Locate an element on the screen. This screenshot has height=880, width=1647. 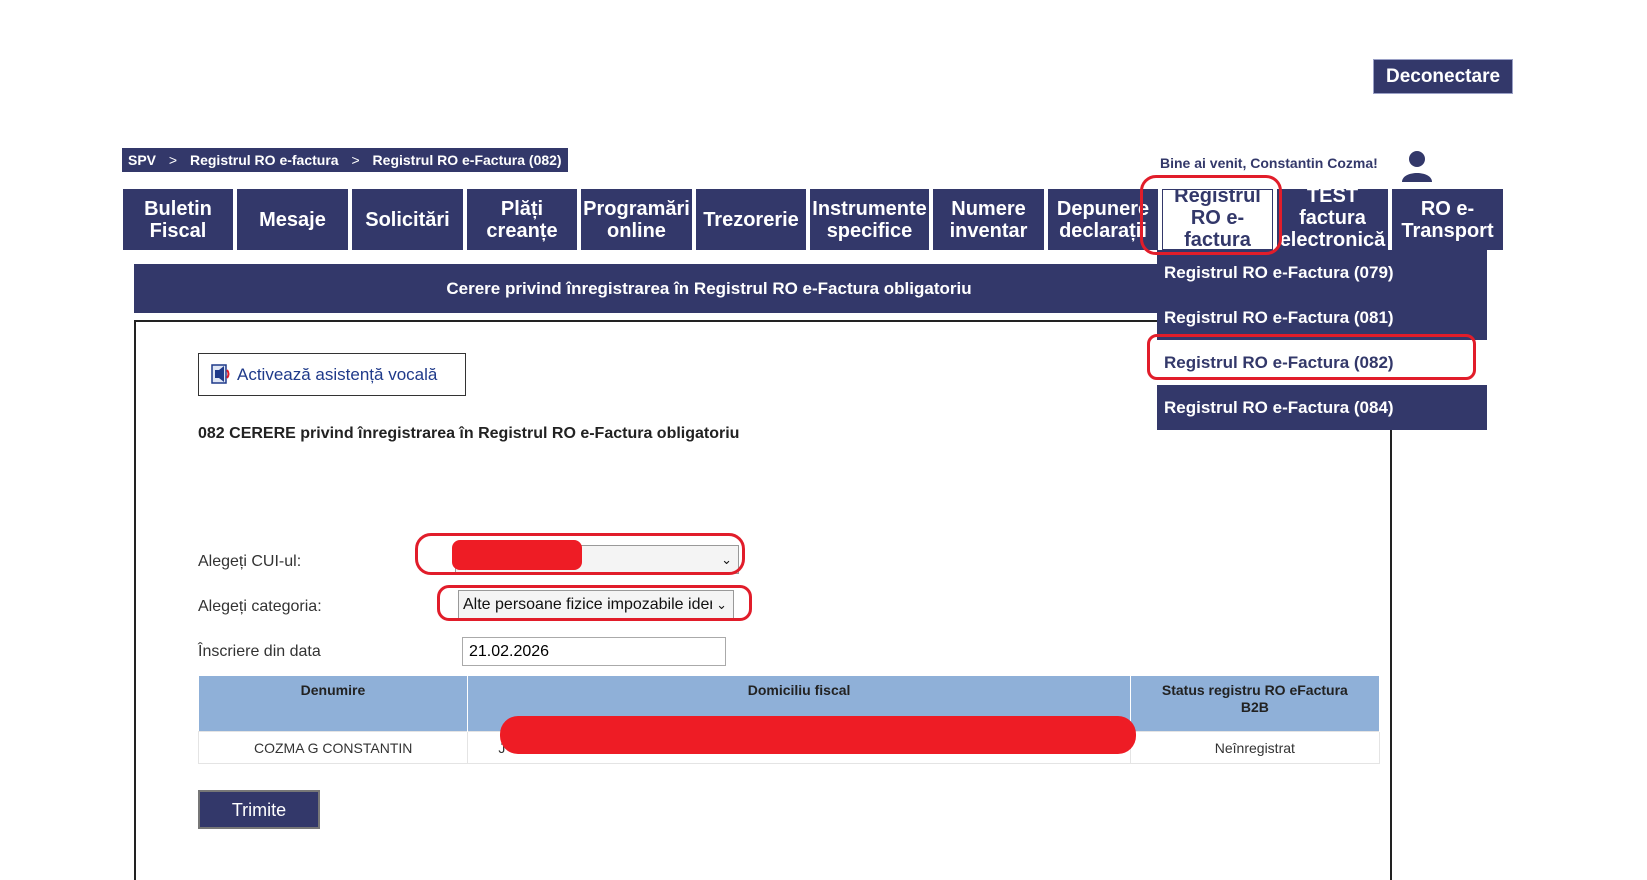
registration-date-input is located at coordinates (594, 651).